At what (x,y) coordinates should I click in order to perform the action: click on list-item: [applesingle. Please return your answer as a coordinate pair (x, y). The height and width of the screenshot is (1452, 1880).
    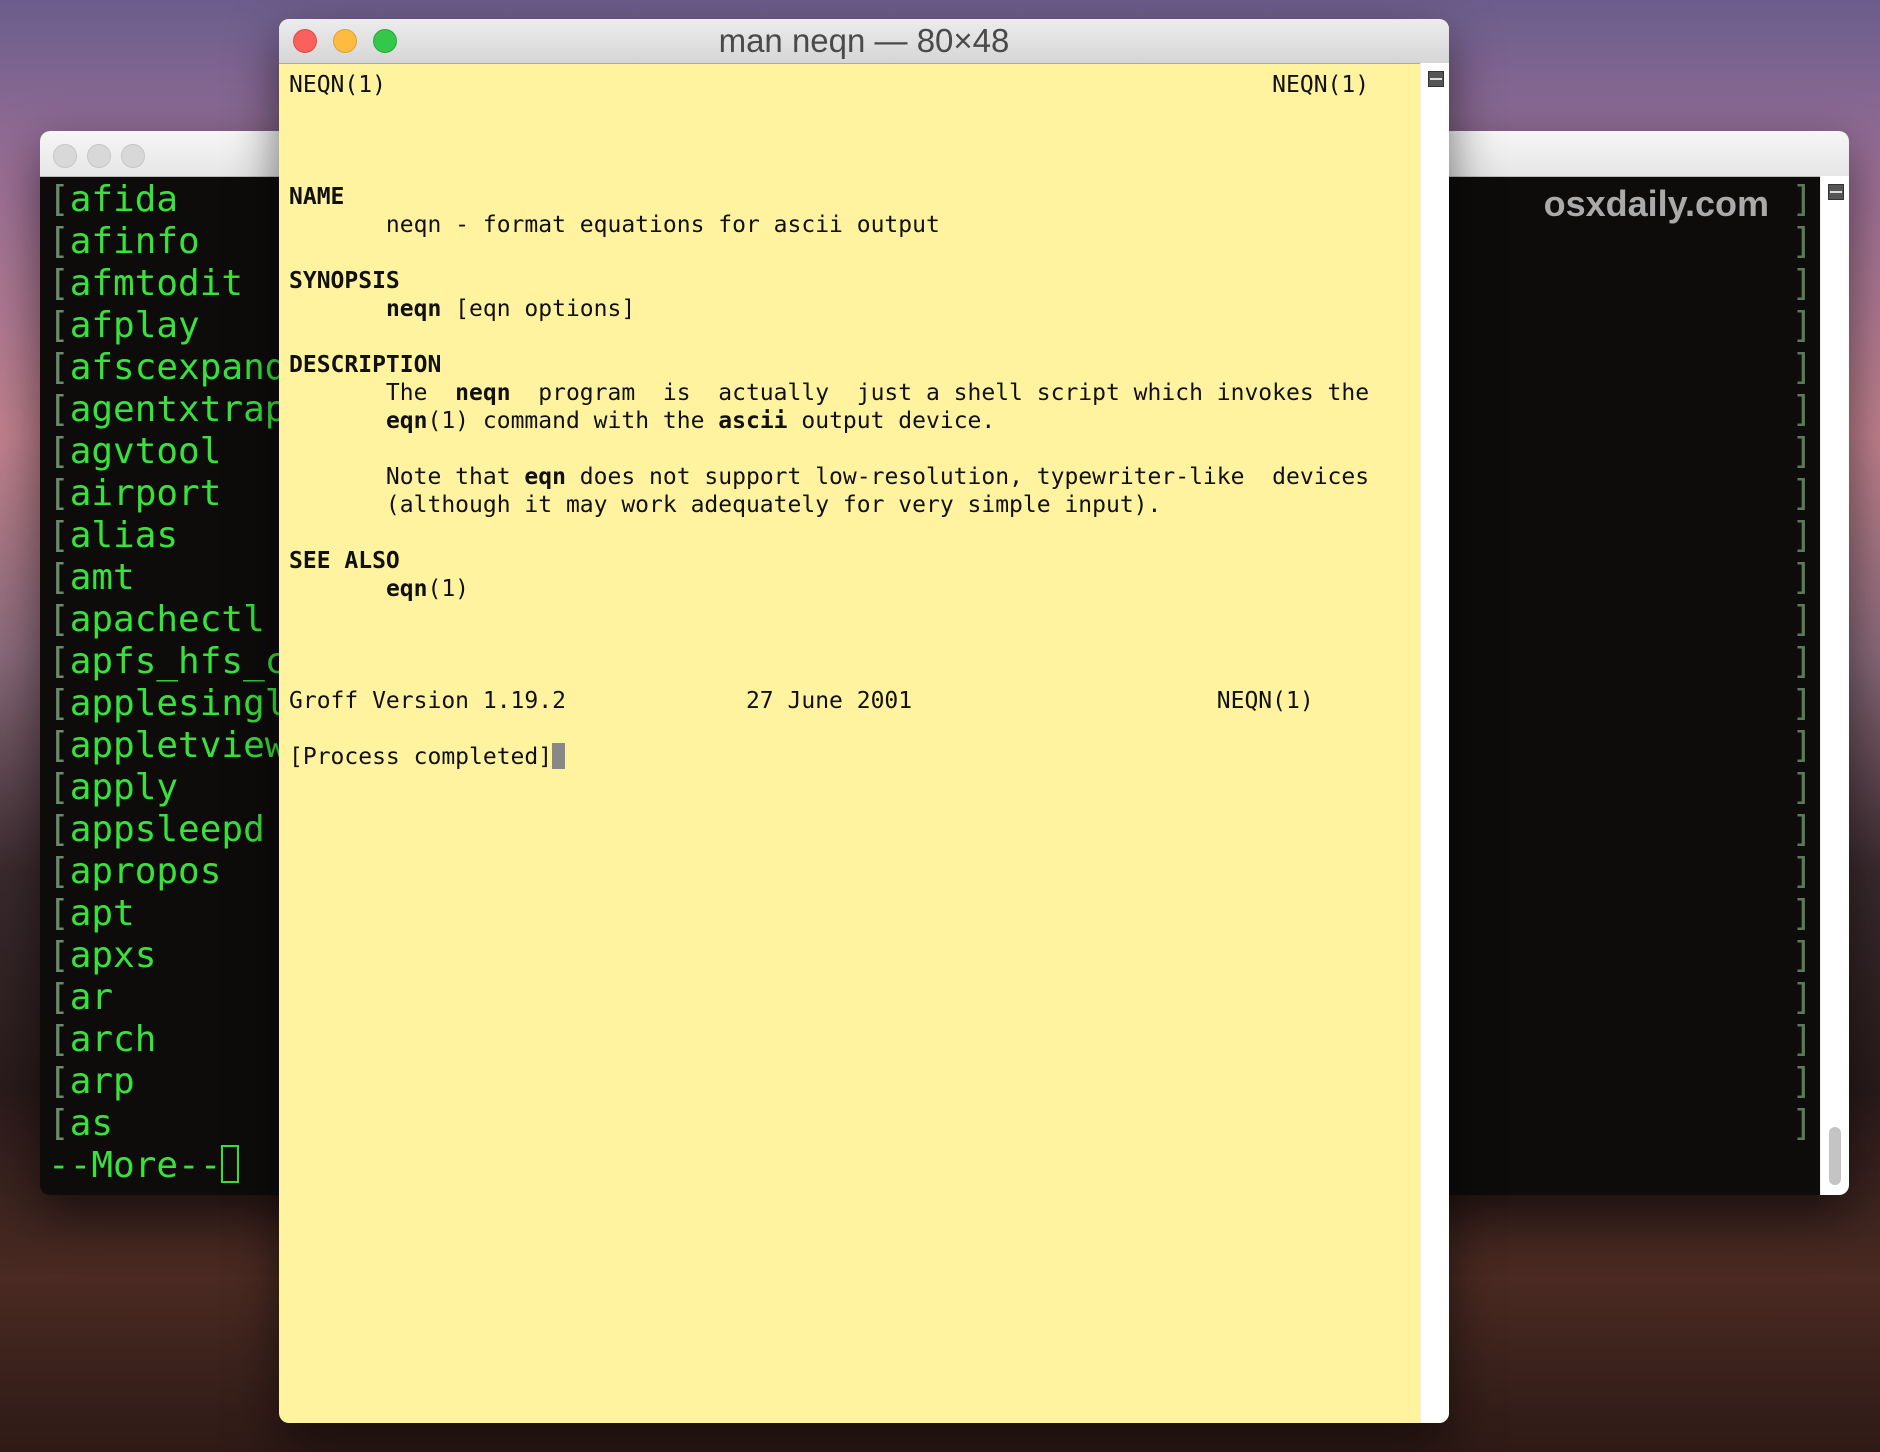
    Looking at the image, I should click on (178, 703).